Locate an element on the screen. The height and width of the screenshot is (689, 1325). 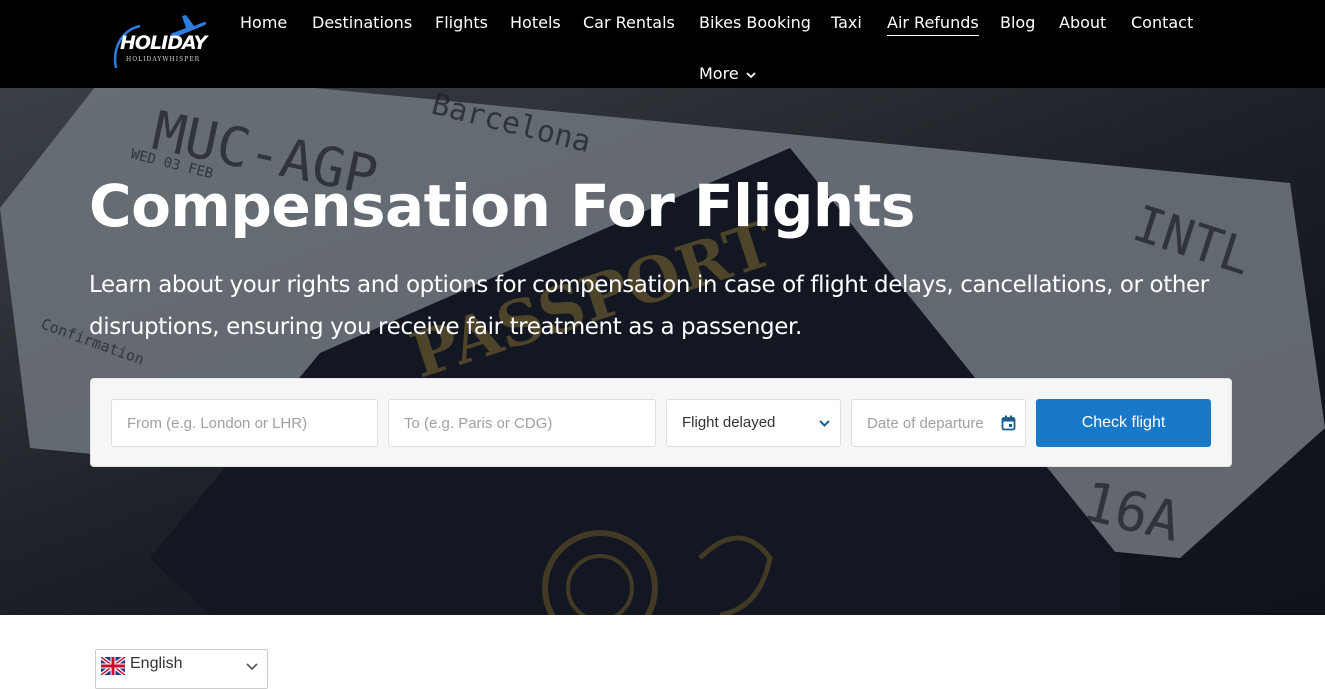
nav-more-dropdown: More is located at coordinates (728, 74).